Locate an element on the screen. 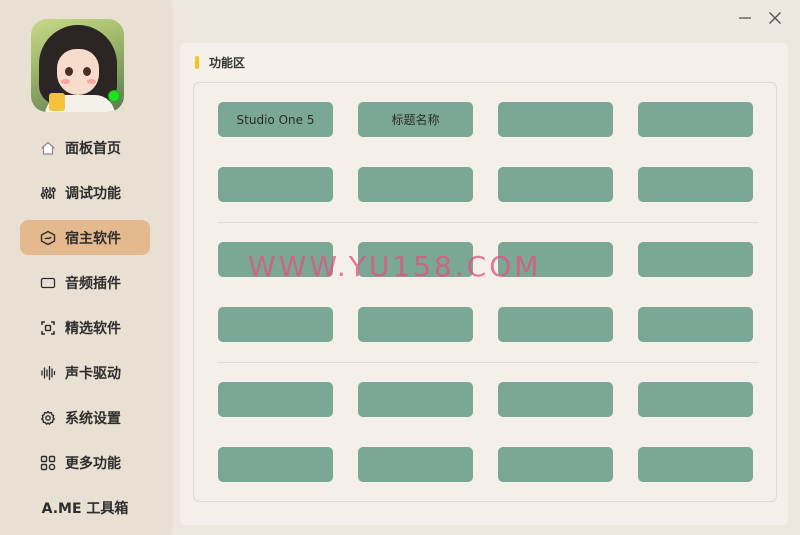 The width and height of the screenshot is (800, 535). panel-title: 功能区 is located at coordinates (220, 62).